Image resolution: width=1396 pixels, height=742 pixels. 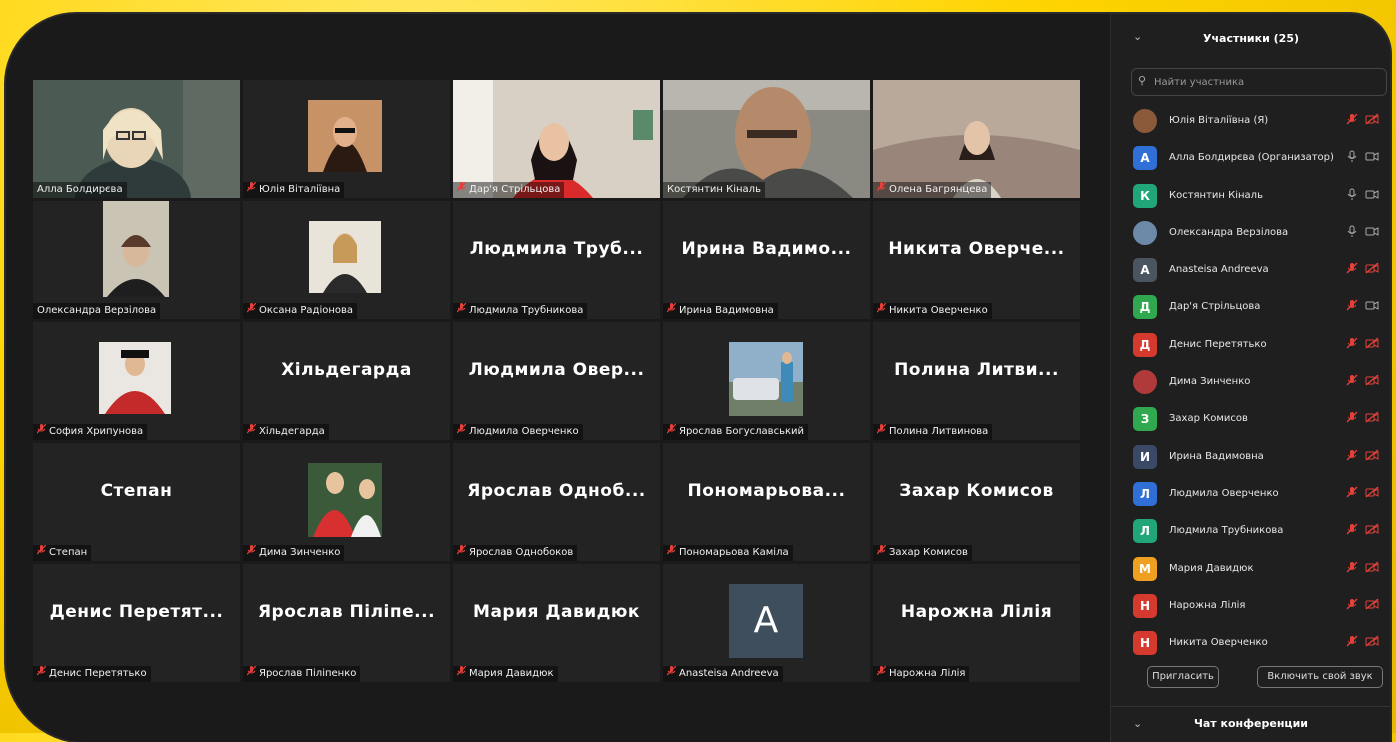 What do you see at coordinates (1250, 643) in the screenshot?
I see `participant-row: Н Никита Оверченко` at bounding box center [1250, 643].